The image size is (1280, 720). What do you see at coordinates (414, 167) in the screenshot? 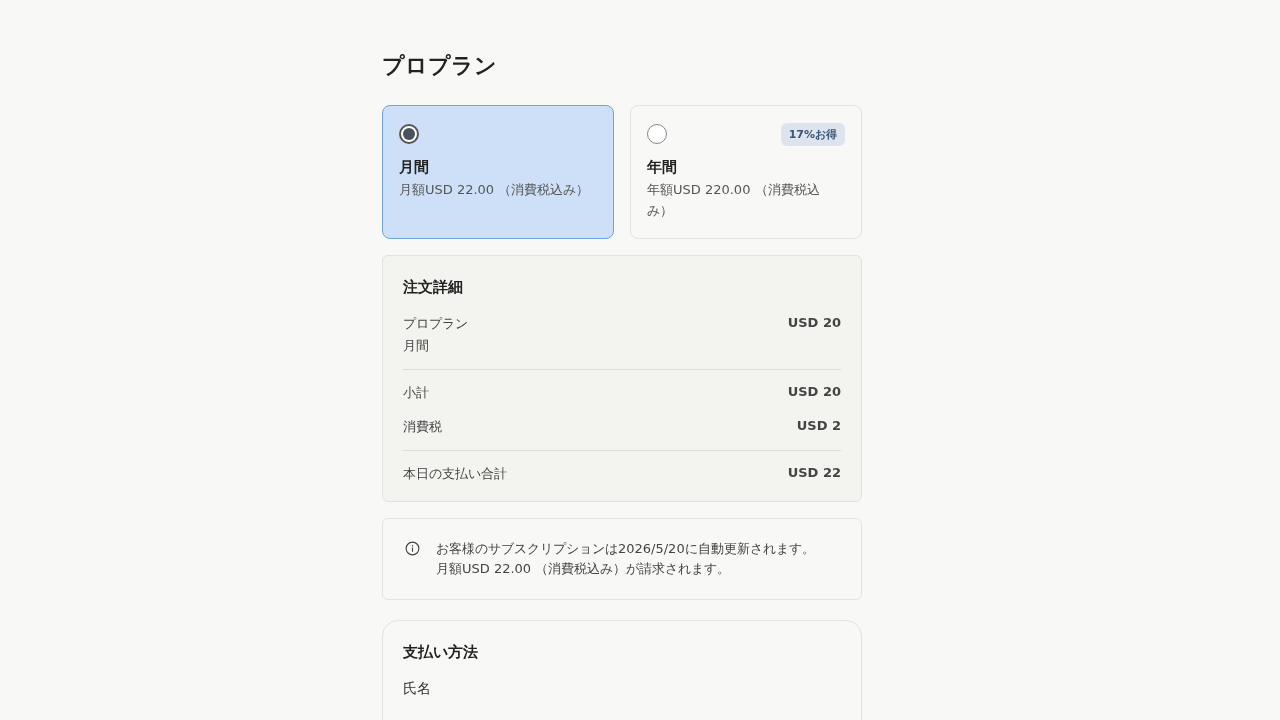
I see `plan-name: 月間` at bounding box center [414, 167].